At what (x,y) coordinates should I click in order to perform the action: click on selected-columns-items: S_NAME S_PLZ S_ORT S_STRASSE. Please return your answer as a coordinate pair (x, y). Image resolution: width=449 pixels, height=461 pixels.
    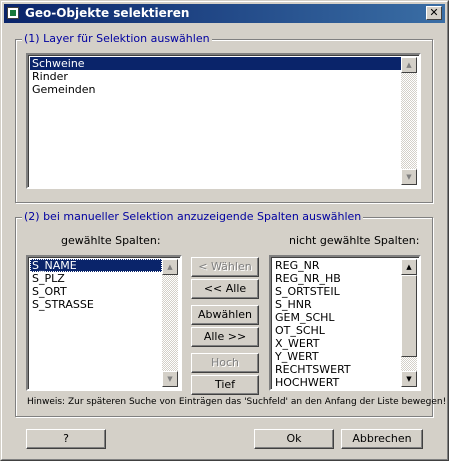
    Looking at the image, I should click on (96, 285).